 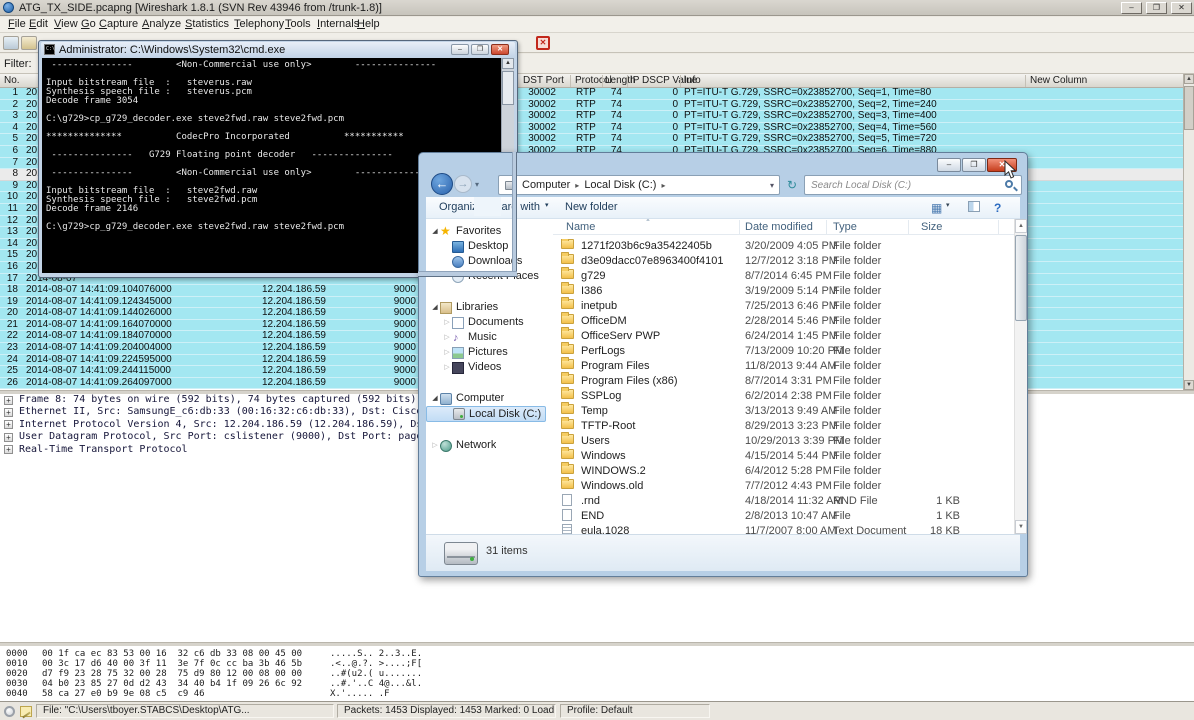 What do you see at coordinates (783, 485) in the screenshot?
I see `file-row: Windows.old 7/7/2012 4:43 PM File folder` at bounding box center [783, 485].